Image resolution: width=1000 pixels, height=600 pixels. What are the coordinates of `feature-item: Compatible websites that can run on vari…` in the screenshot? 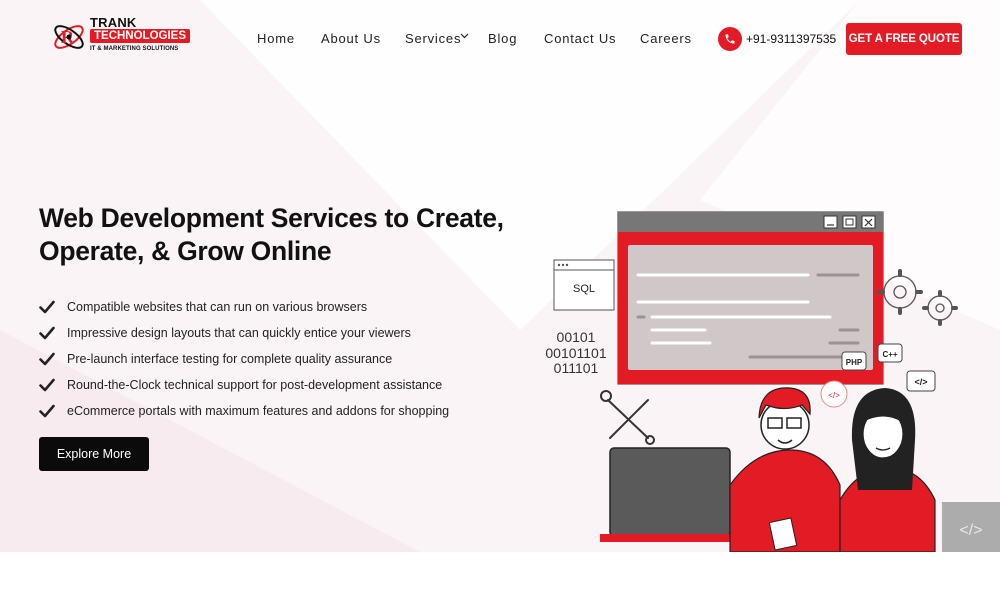 It's located at (244, 311).